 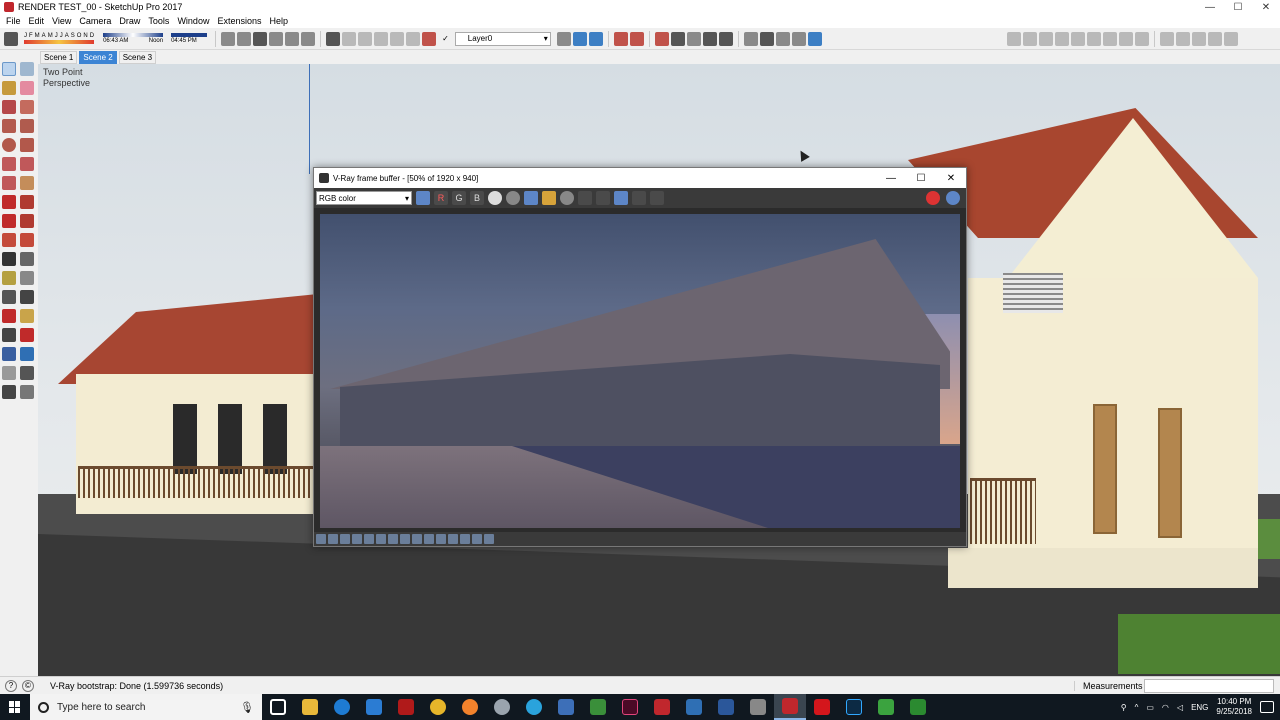 I want to click on menu-help: Help, so click(x=280, y=21).